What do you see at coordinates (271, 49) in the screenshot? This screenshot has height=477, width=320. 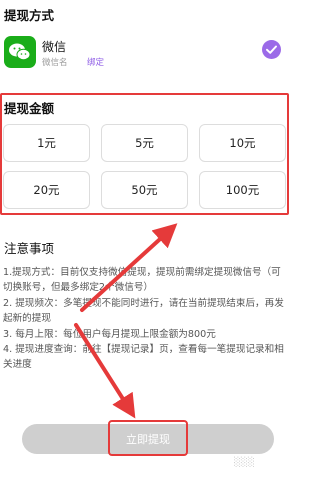 I see `selected-check-icon` at bounding box center [271, 49].